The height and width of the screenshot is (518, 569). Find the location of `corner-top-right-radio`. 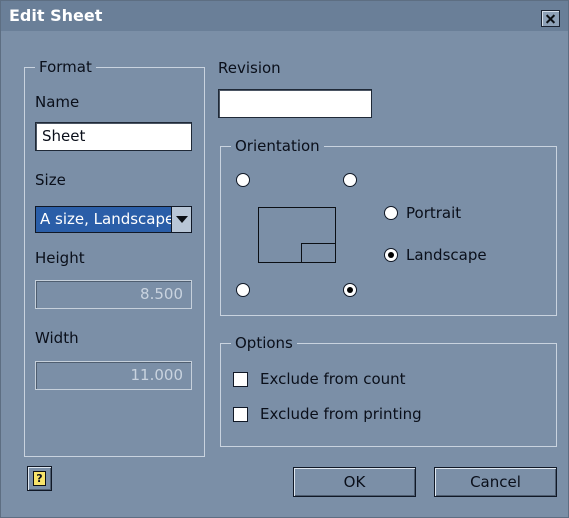

corner-top-right-radio is located at coordinates (350, 180).